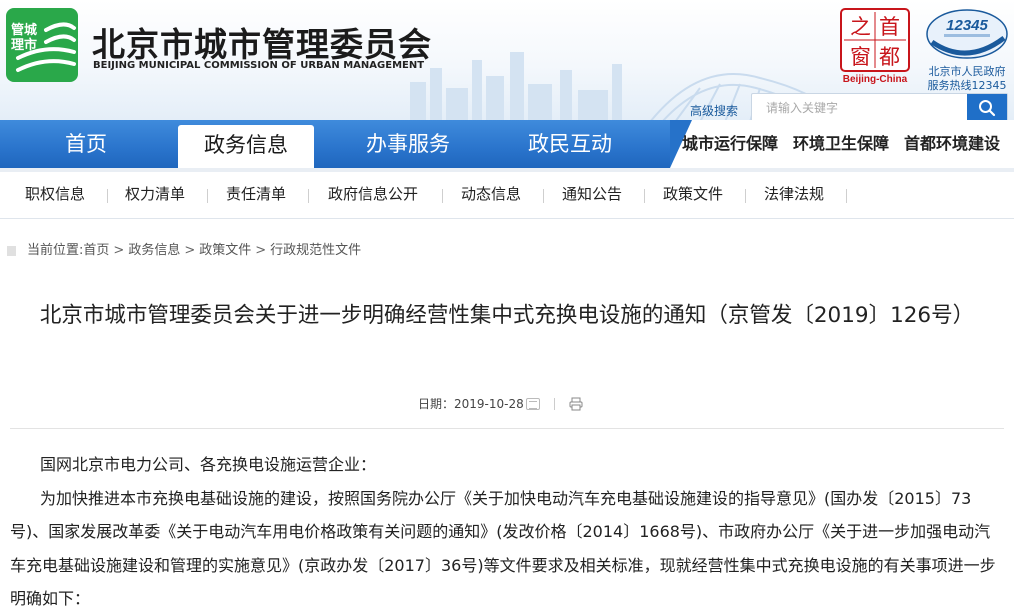  Describe the element at coordinates (889, 57) in the screenshot. I see `seal-char-1: 都` at that location.